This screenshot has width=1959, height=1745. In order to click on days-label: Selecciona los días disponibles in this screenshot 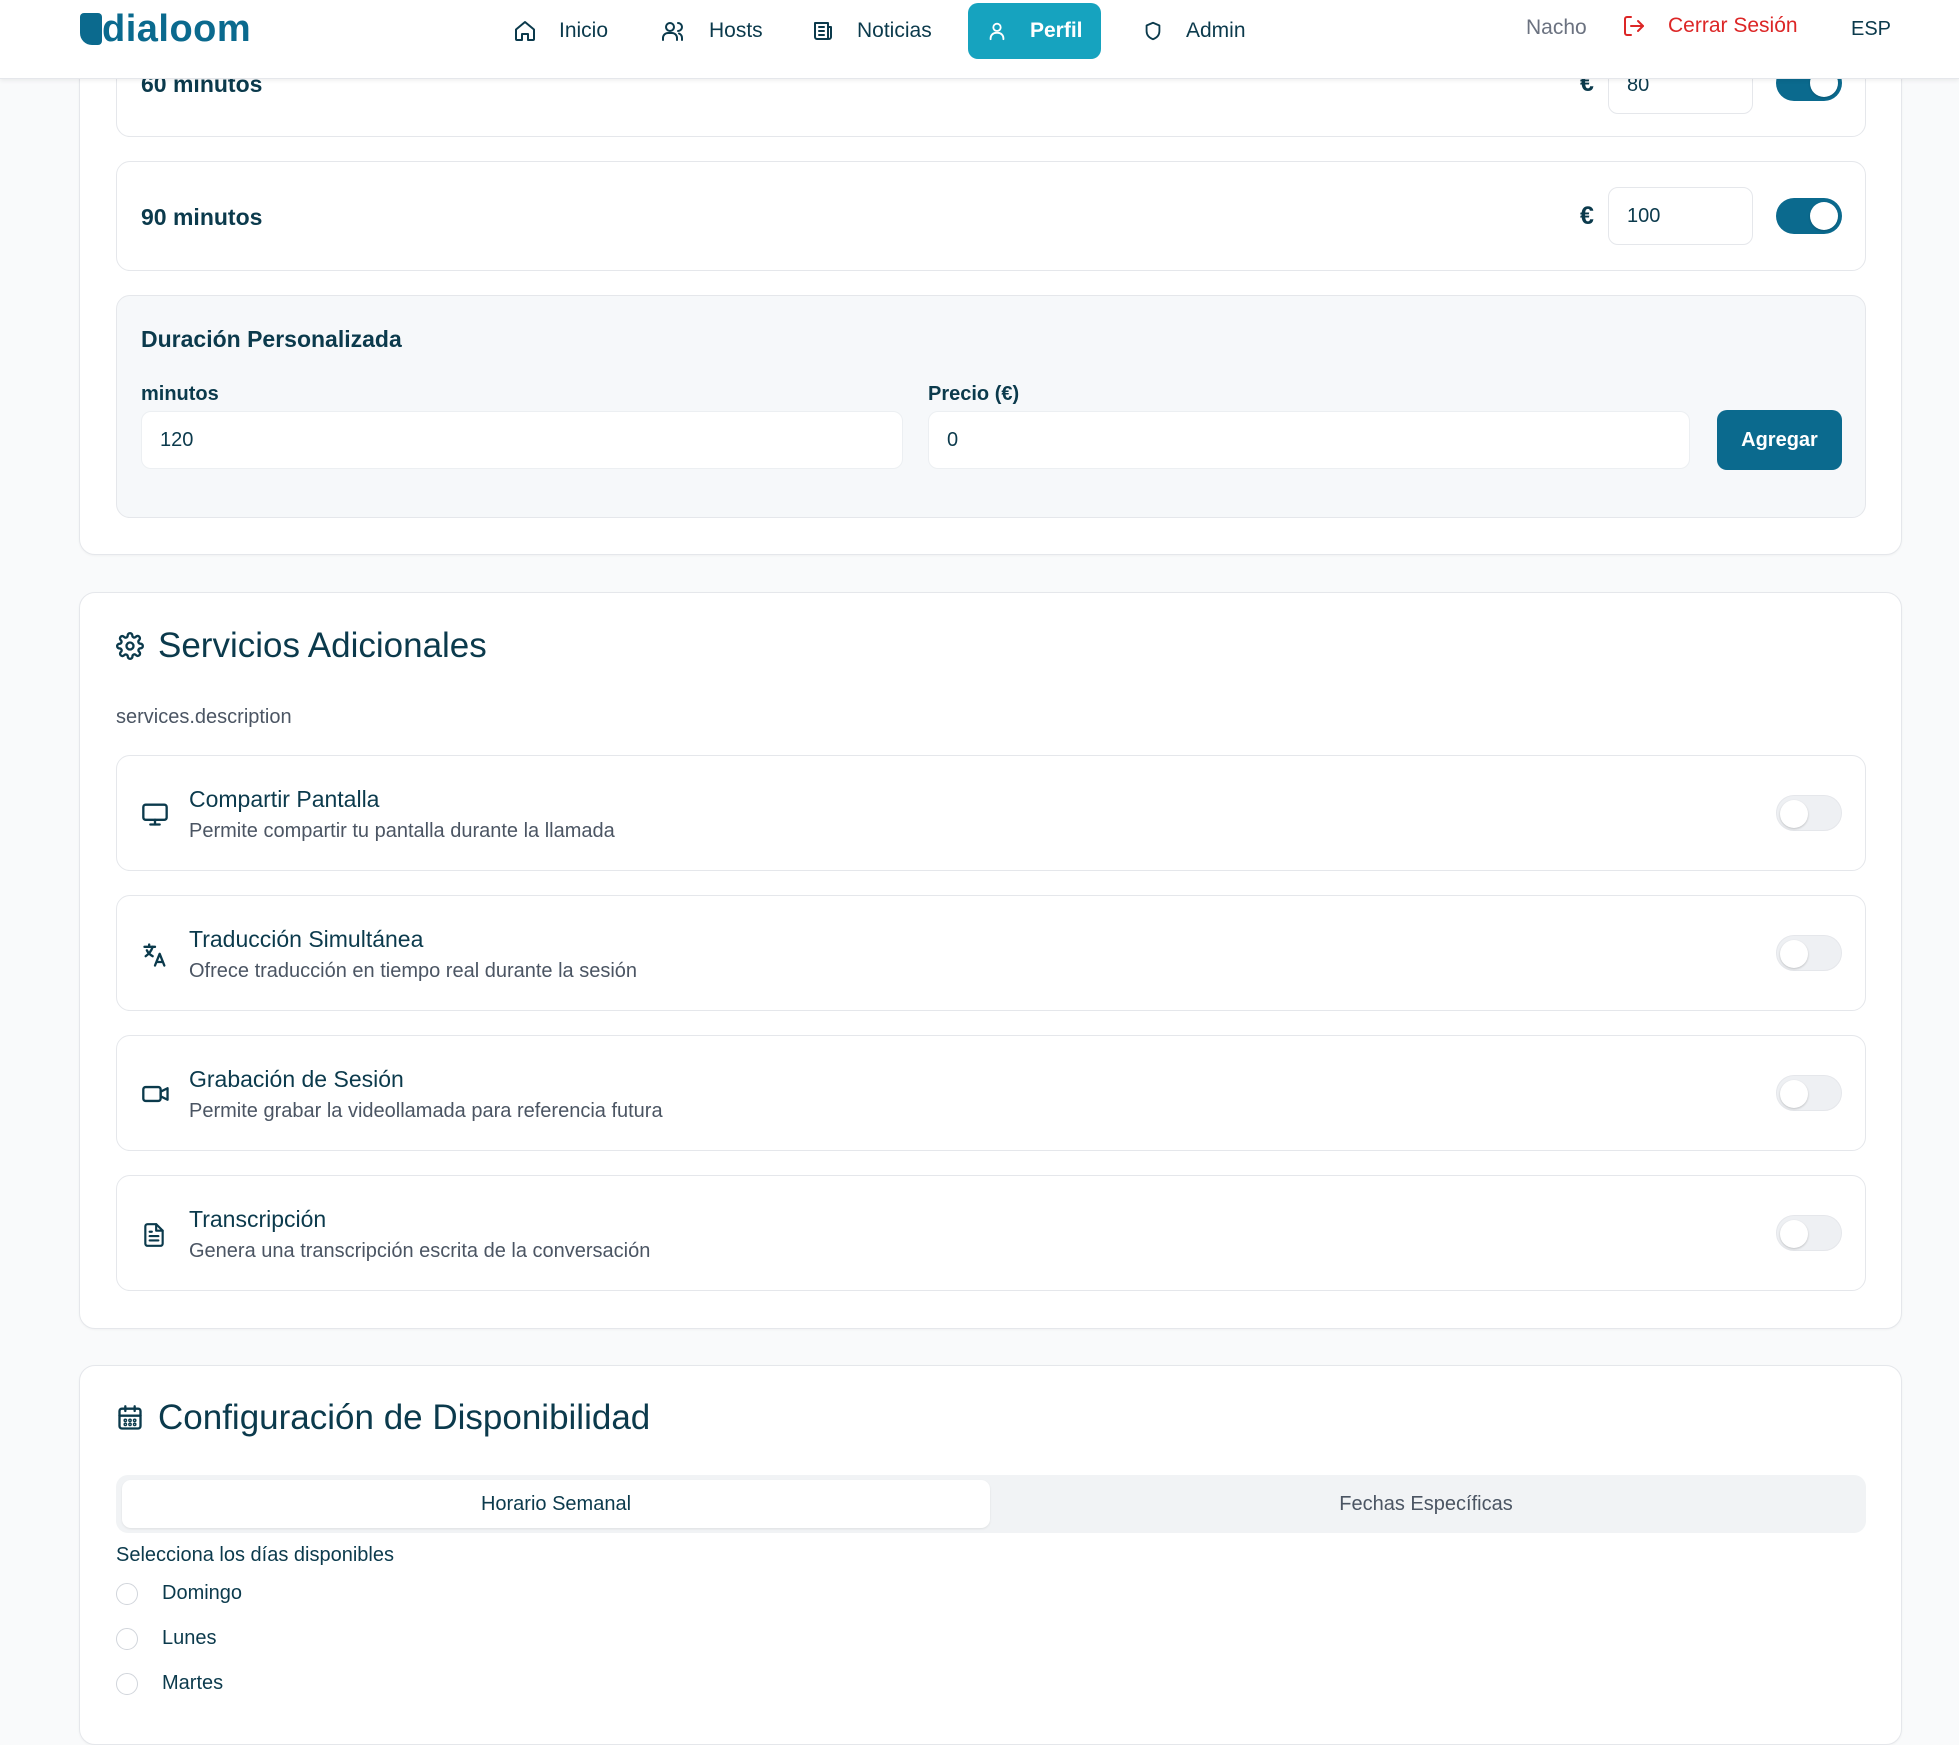, I will do `click(255, 1555)`.